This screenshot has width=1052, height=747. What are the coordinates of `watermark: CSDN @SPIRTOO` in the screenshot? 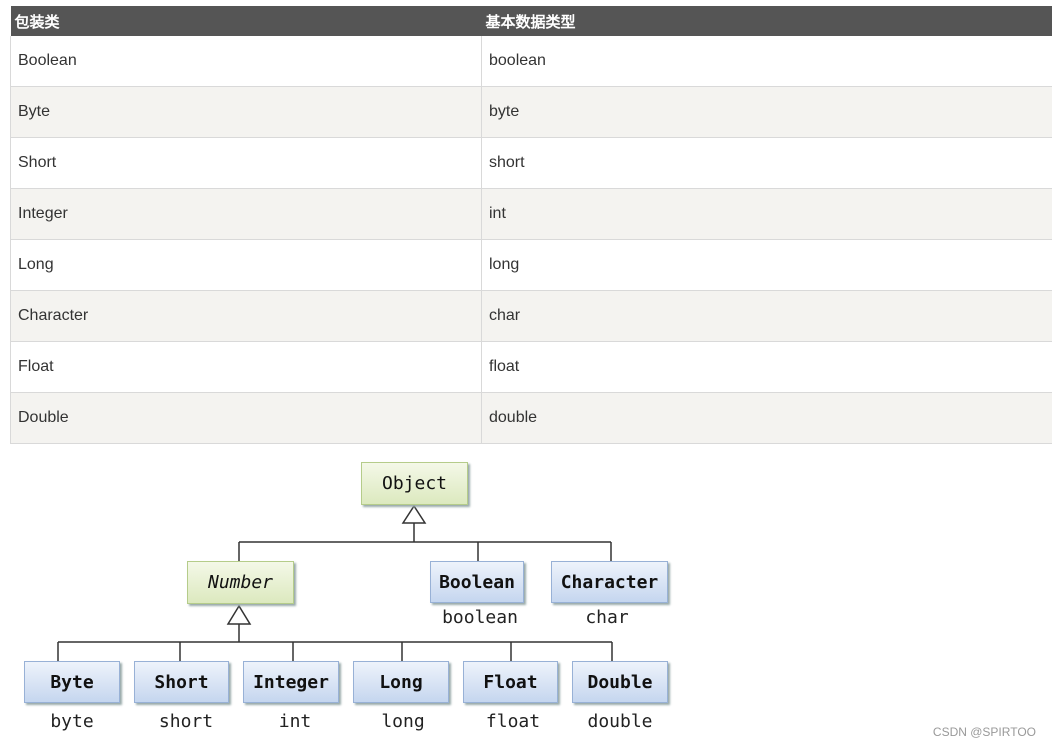 It's located at (984, 732).